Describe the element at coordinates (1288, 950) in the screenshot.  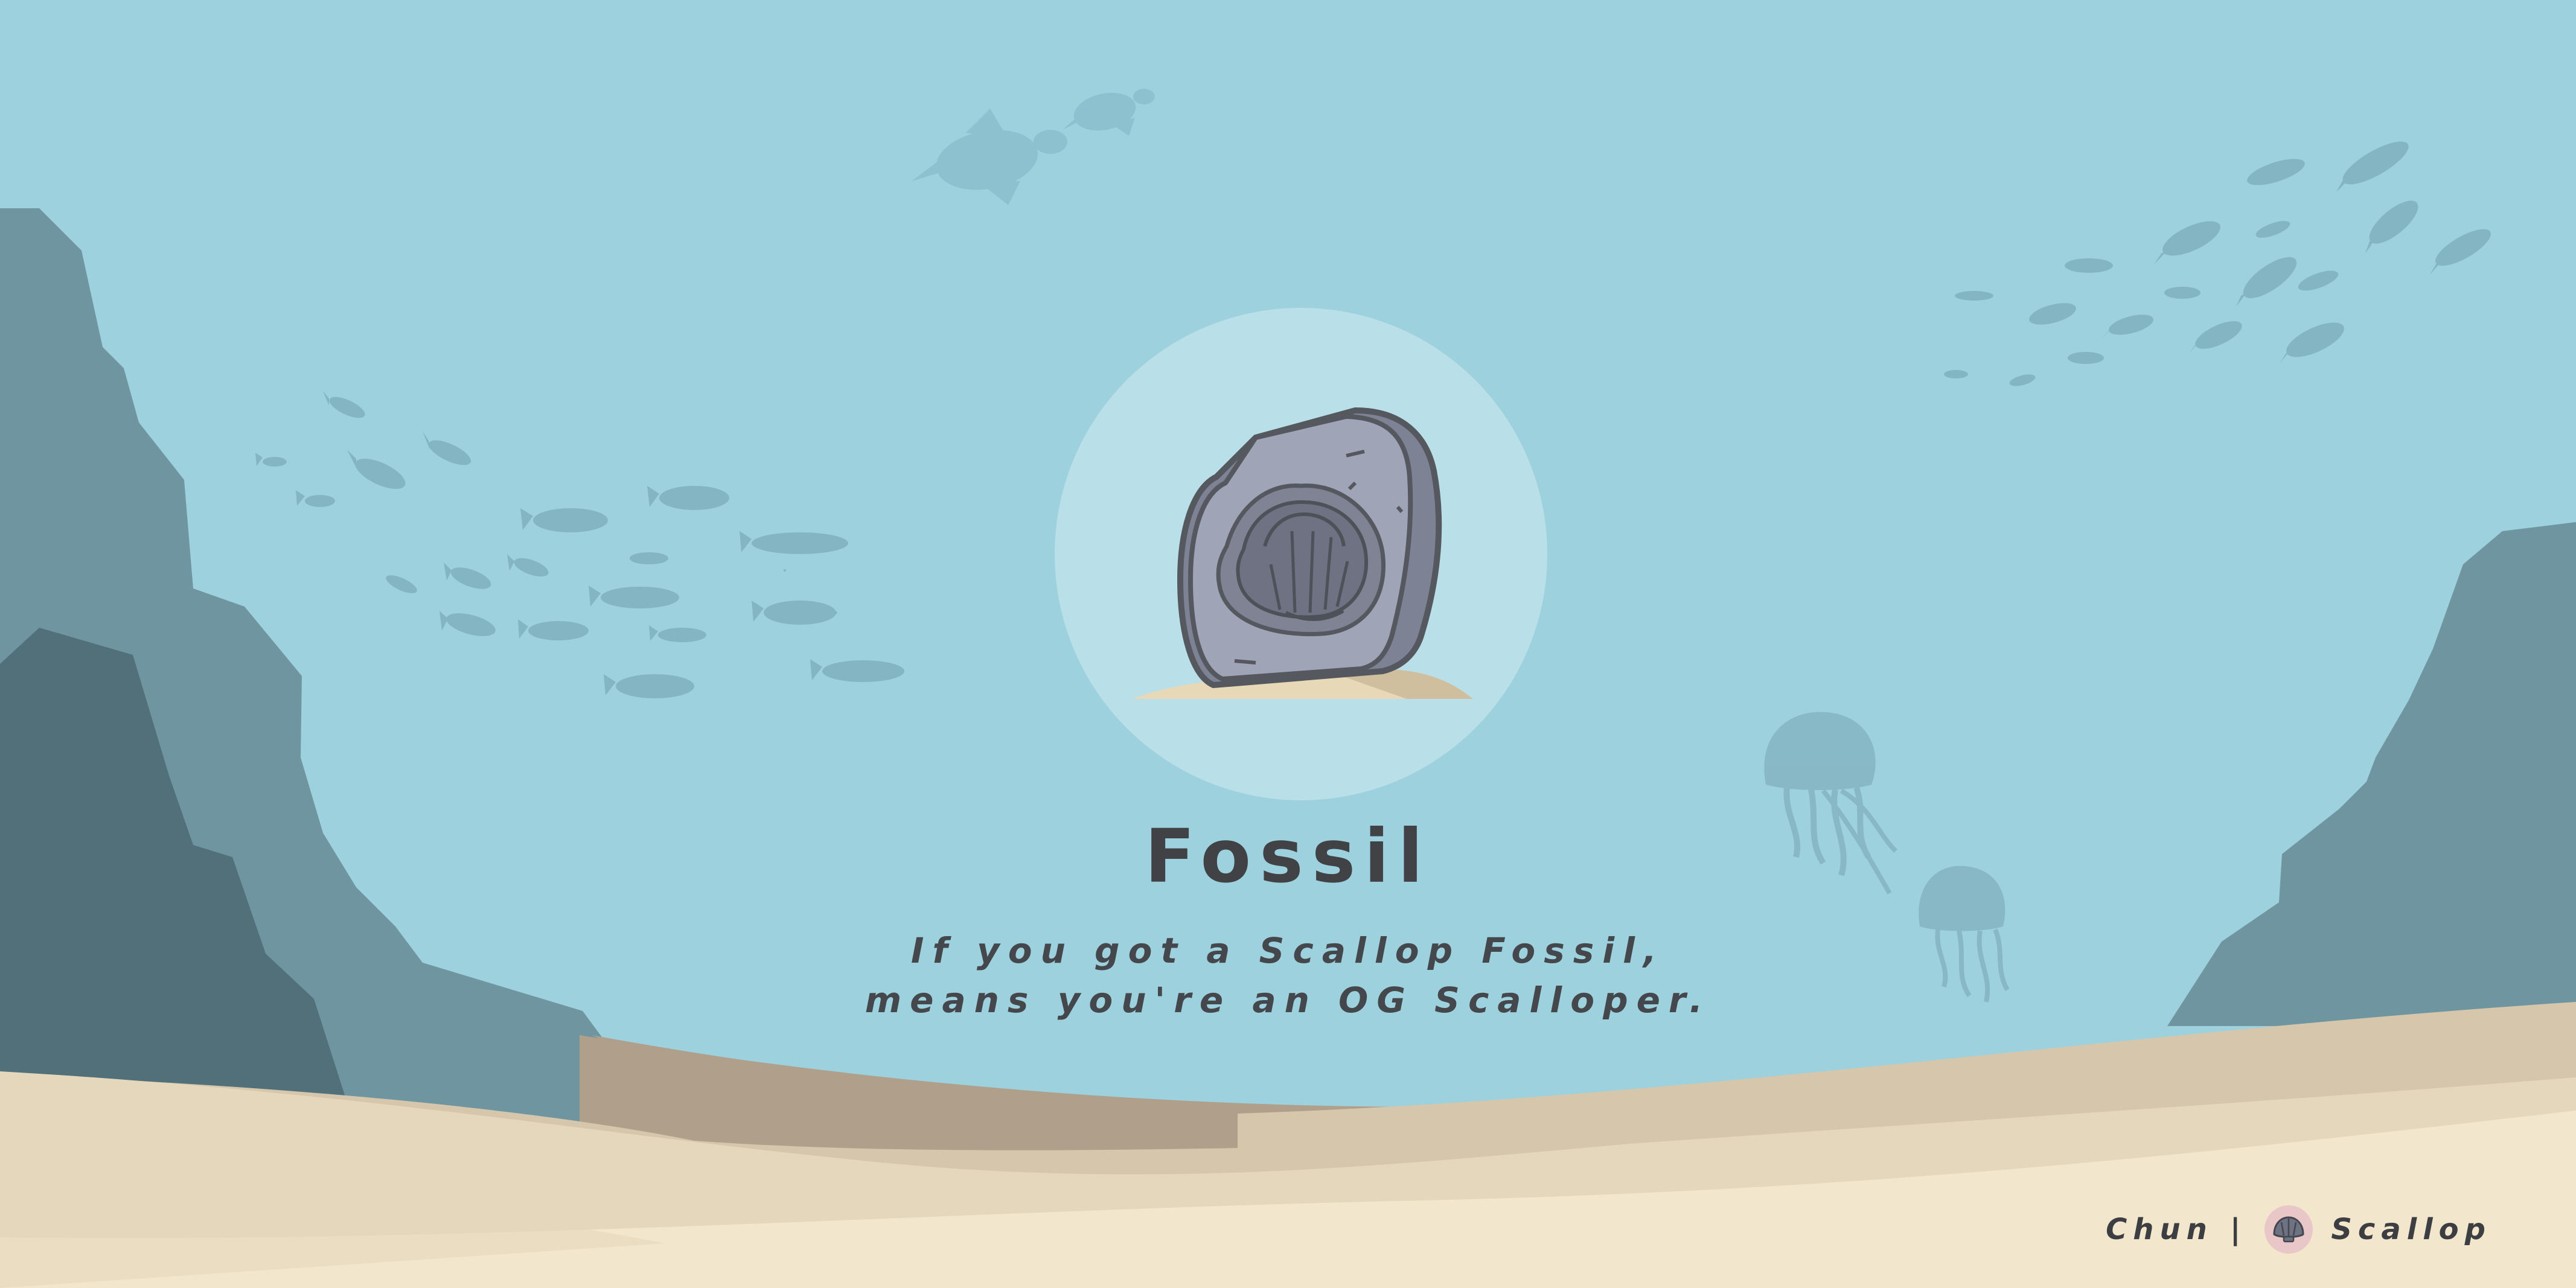
I see `tagline-line-1: If you got a Scallop Fossil,` at that location.